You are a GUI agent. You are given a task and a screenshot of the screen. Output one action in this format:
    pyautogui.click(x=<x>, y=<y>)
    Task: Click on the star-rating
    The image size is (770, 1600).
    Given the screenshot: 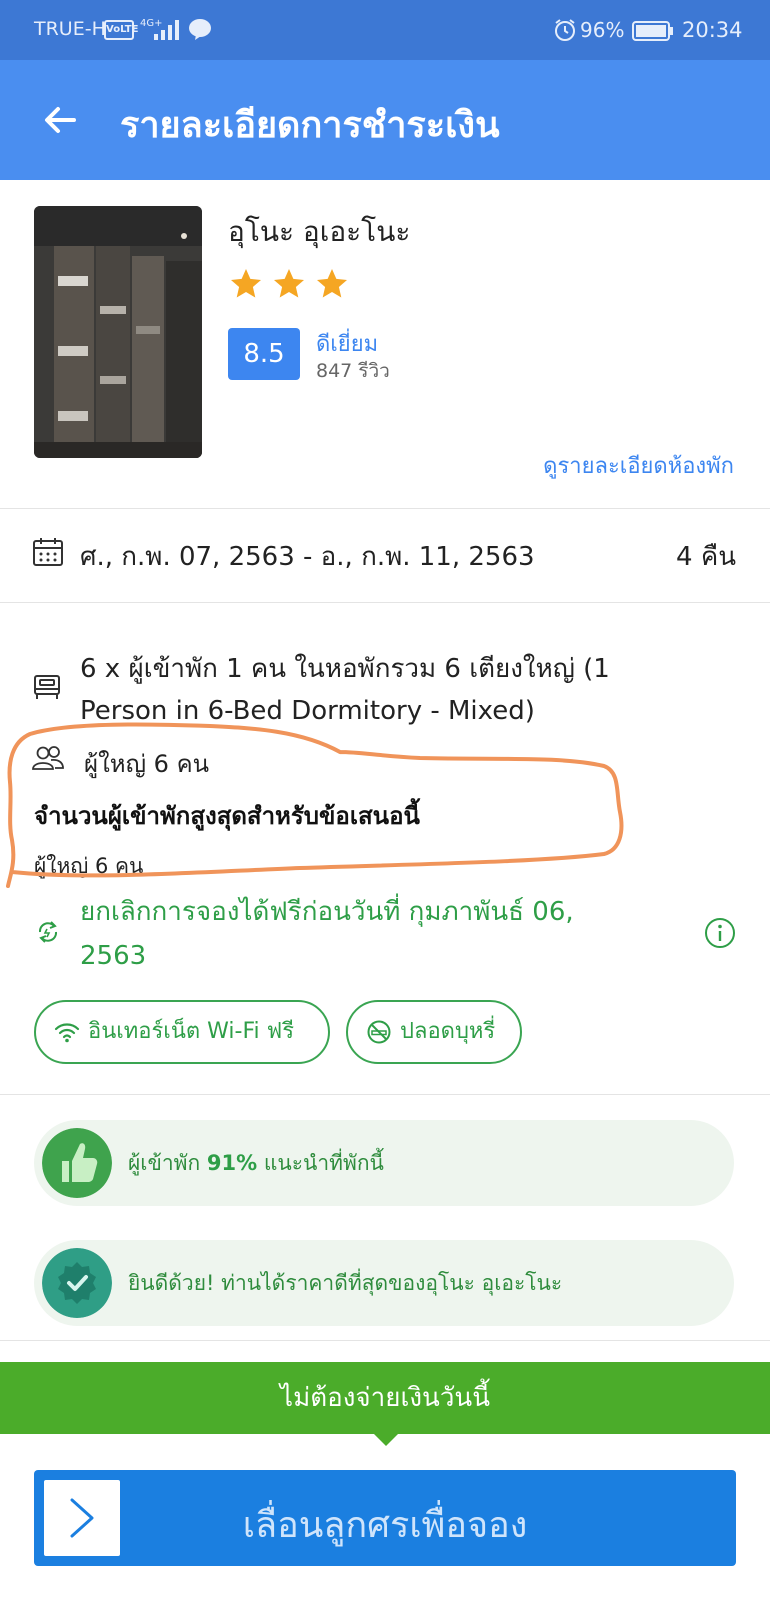 What is the action you would take?
    pyautogui.click(x=290, y=284)
    